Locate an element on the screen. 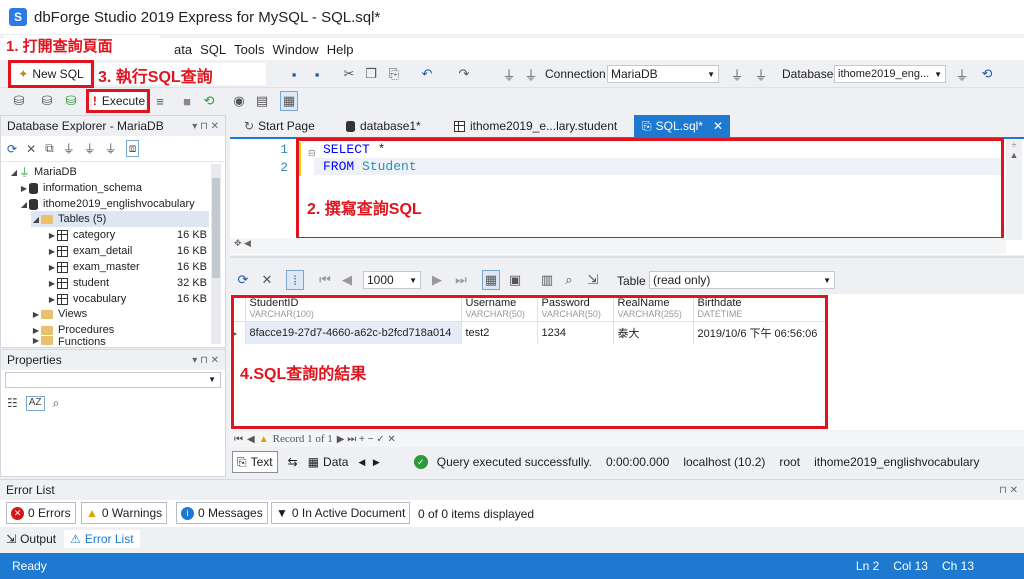  last-page-icon: ⏭ is located at coordinates (461, 280).